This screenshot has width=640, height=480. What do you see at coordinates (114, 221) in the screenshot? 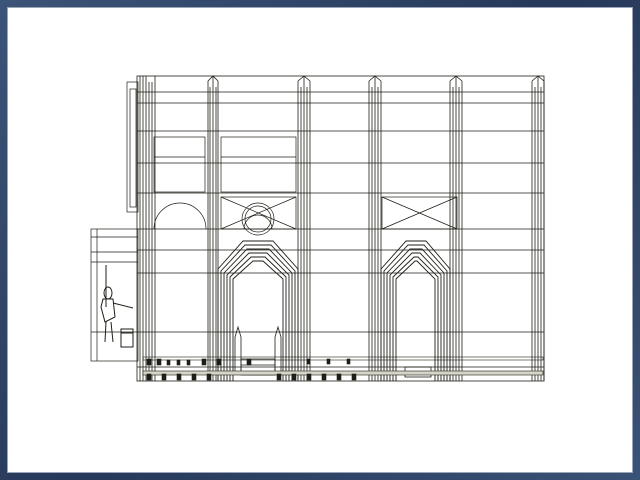
I see `left-annex` at bounding box center [114, 221].